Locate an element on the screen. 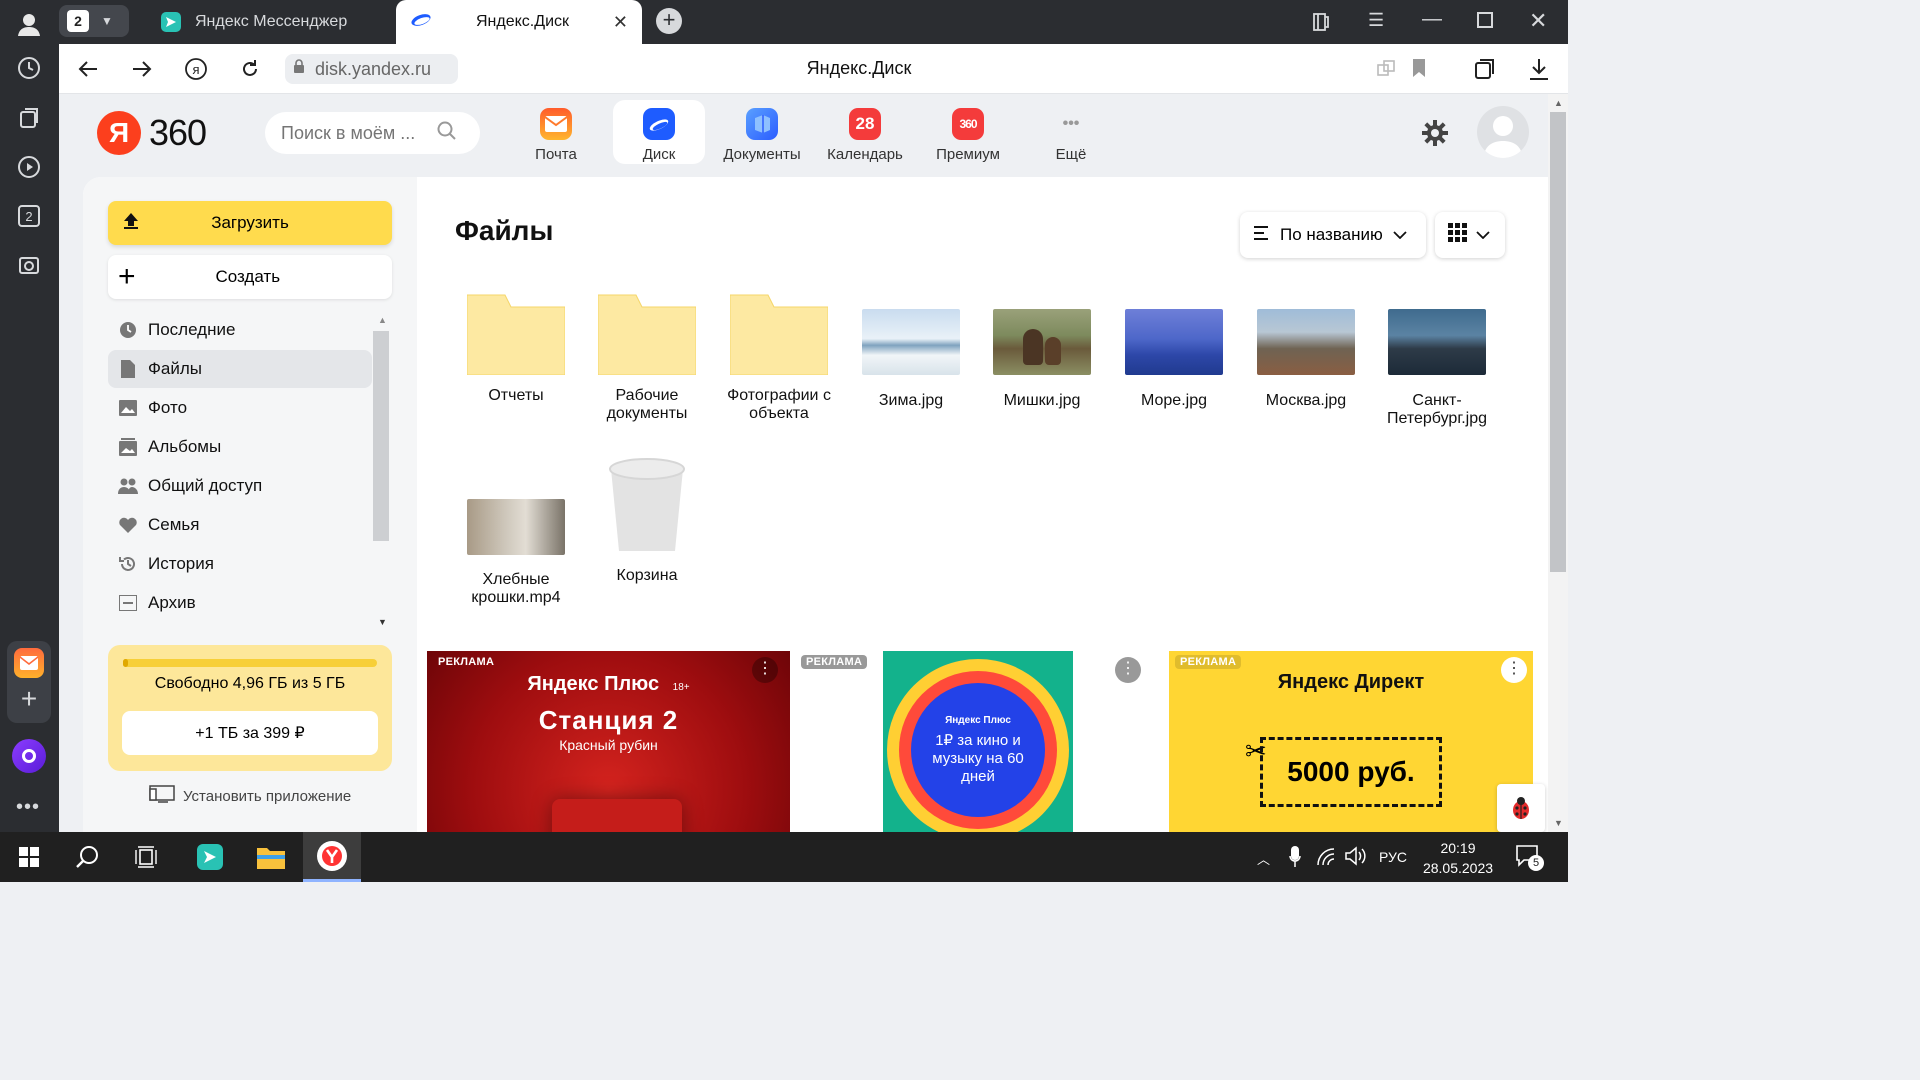 The height and width of the screenshot is (1080, 1920). microphone-icon is located at coordinates (1295, 859).